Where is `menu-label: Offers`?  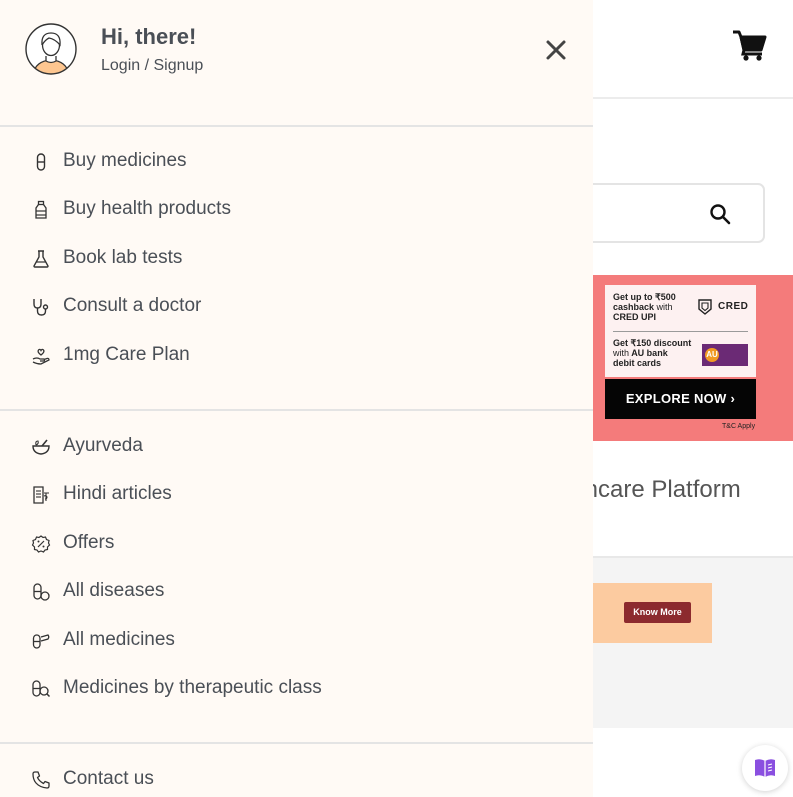 menu-label: Offers is located at coordinates (89, 542).